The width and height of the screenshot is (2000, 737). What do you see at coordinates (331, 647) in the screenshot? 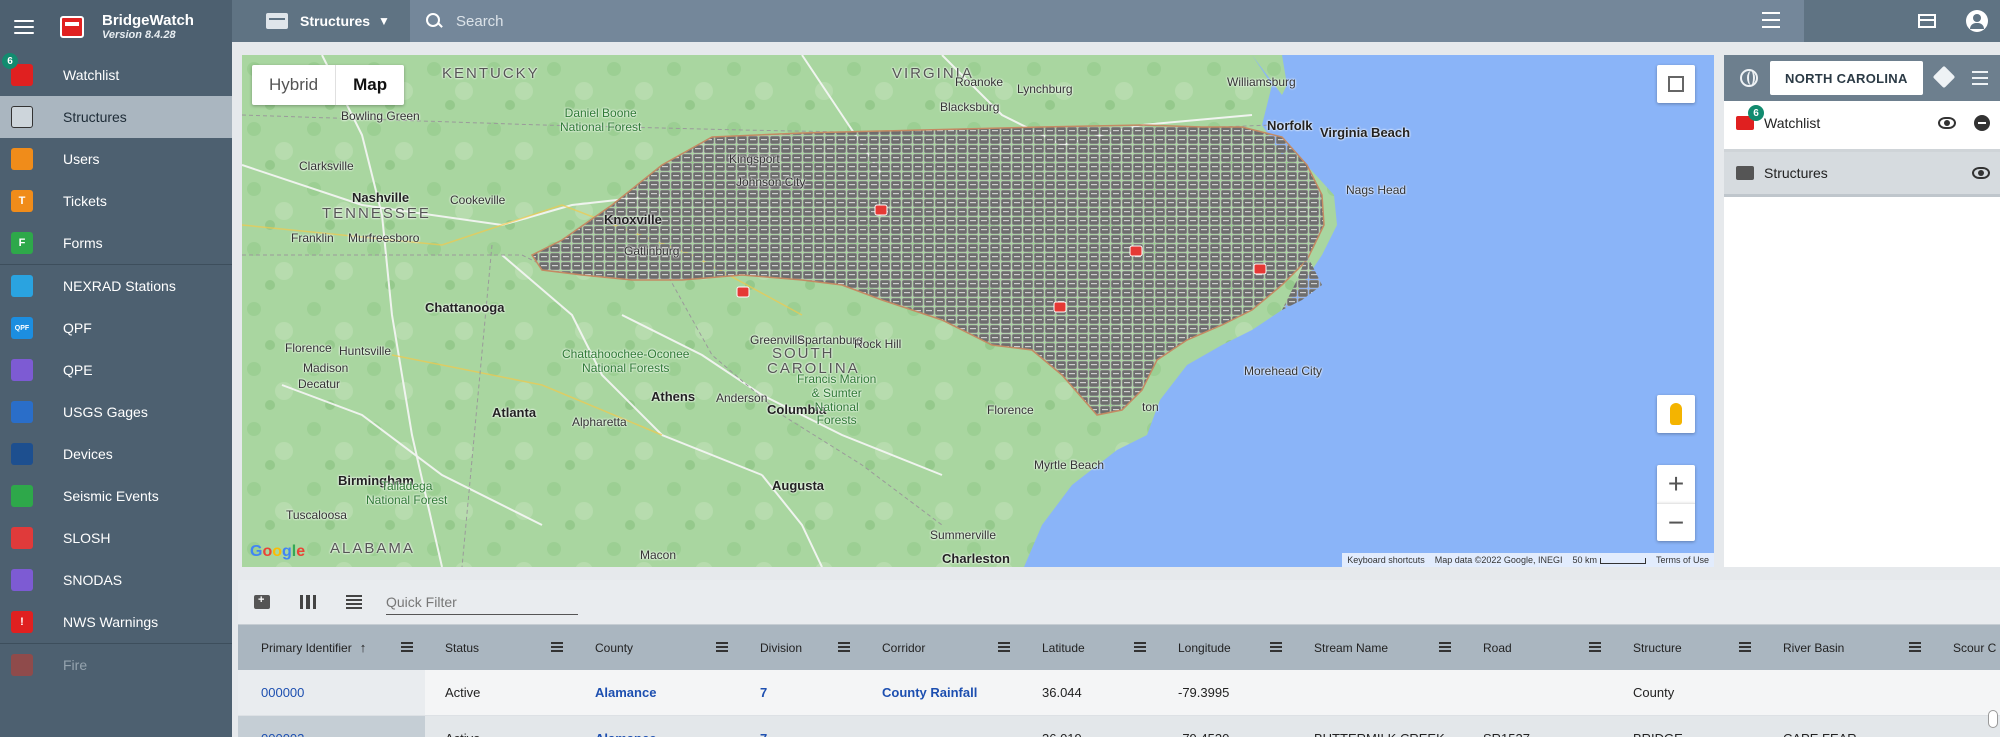
I see `column-header-primary-identifier: Primary Identifier ↑` at bounding box center [331, 647].